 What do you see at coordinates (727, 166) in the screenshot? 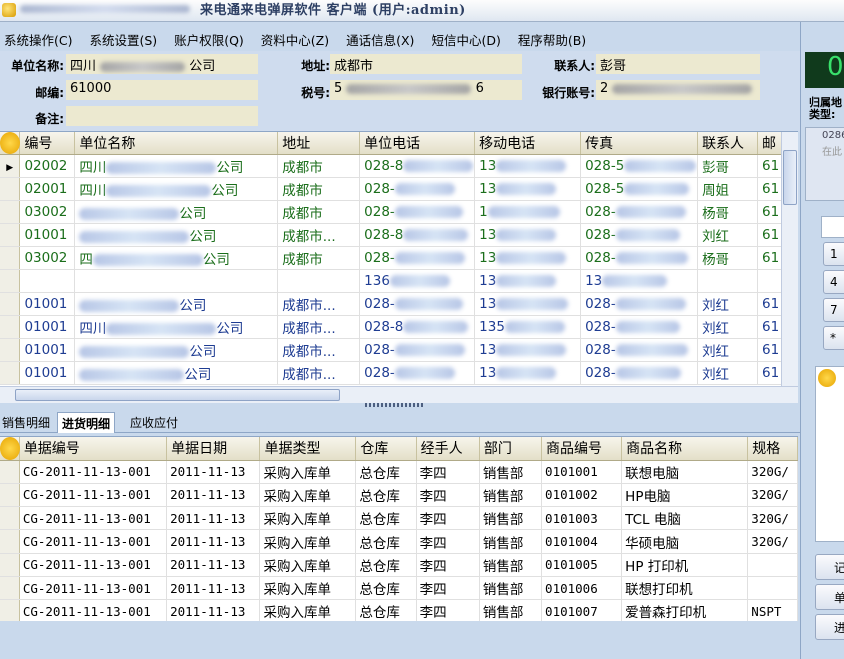
I see `cell-contact: 彭哥` at bounding box center [727, 166].